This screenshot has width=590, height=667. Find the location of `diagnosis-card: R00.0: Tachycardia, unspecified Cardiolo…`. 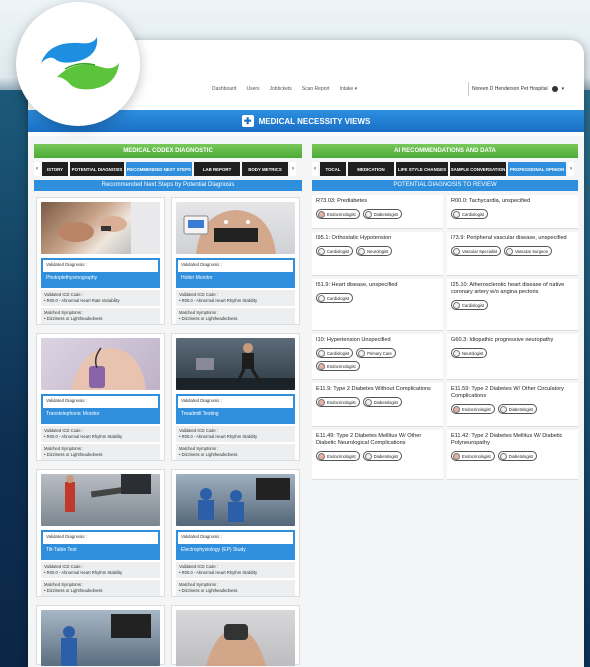

diagnosis-card: R00.0: Tachycardia, unspecified Cardiolo… is located at coordinates (512, 212).